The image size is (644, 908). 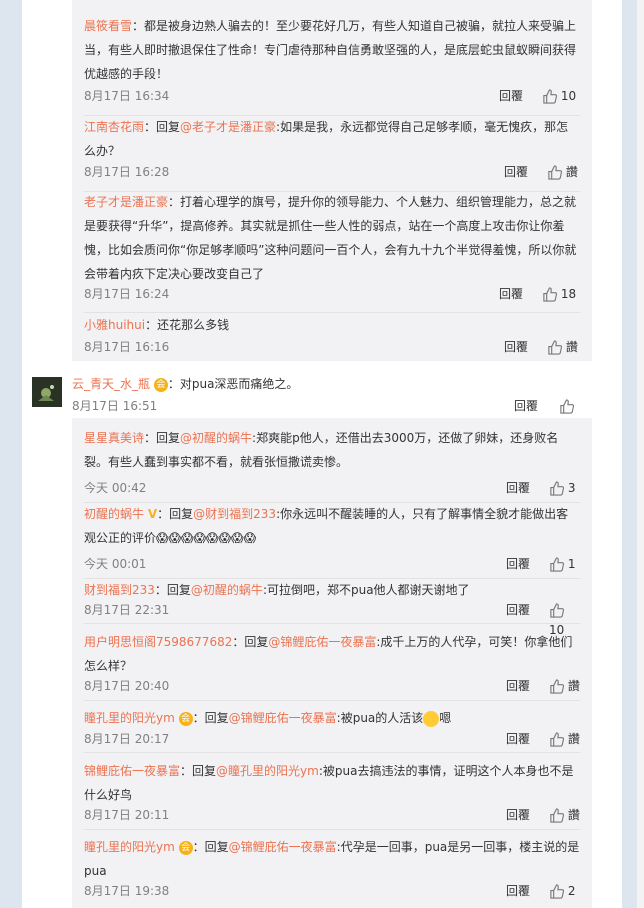 I want to click on reply-time: 8月17日 20:40, so click(x=127, y=686).